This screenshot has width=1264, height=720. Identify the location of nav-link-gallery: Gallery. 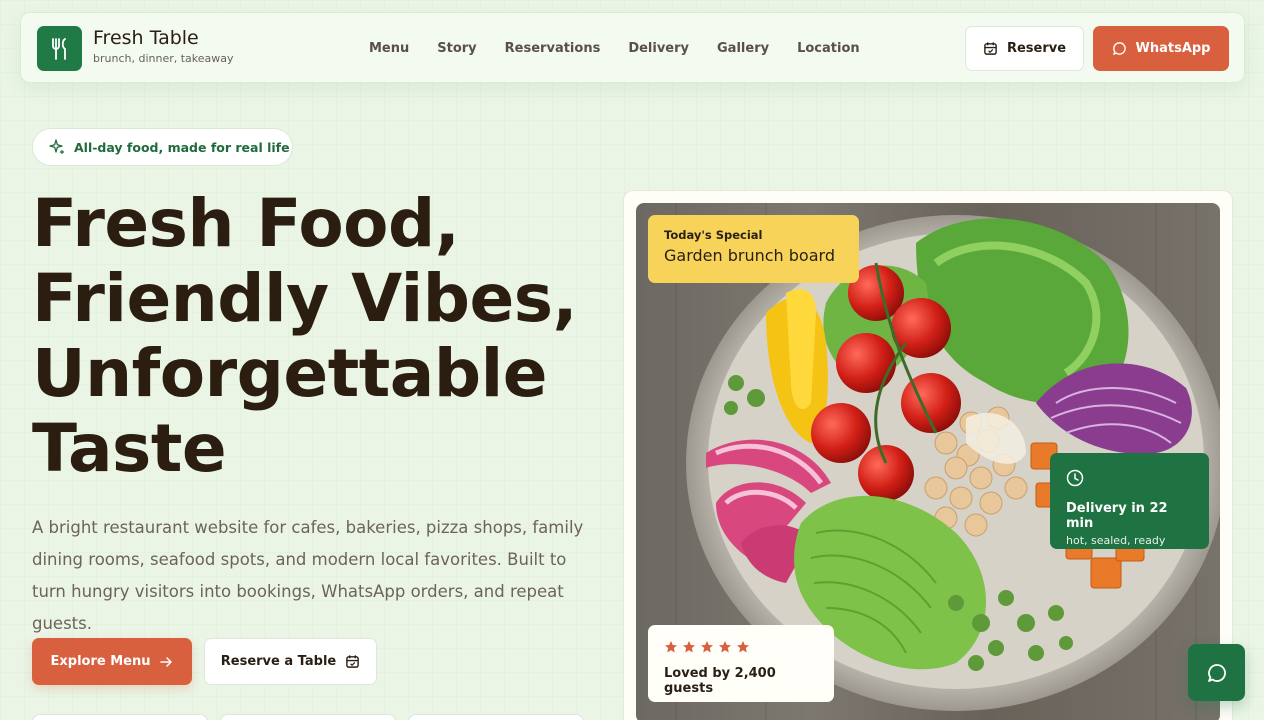
(743, 48).